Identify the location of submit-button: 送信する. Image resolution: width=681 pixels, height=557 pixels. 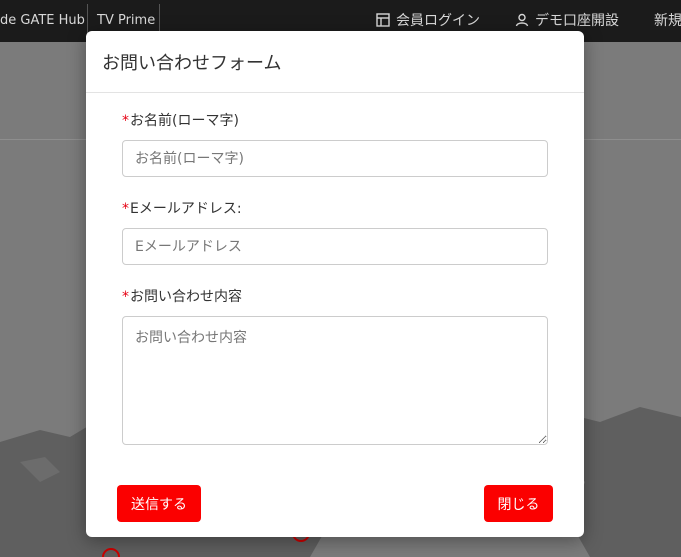
(159, 503).